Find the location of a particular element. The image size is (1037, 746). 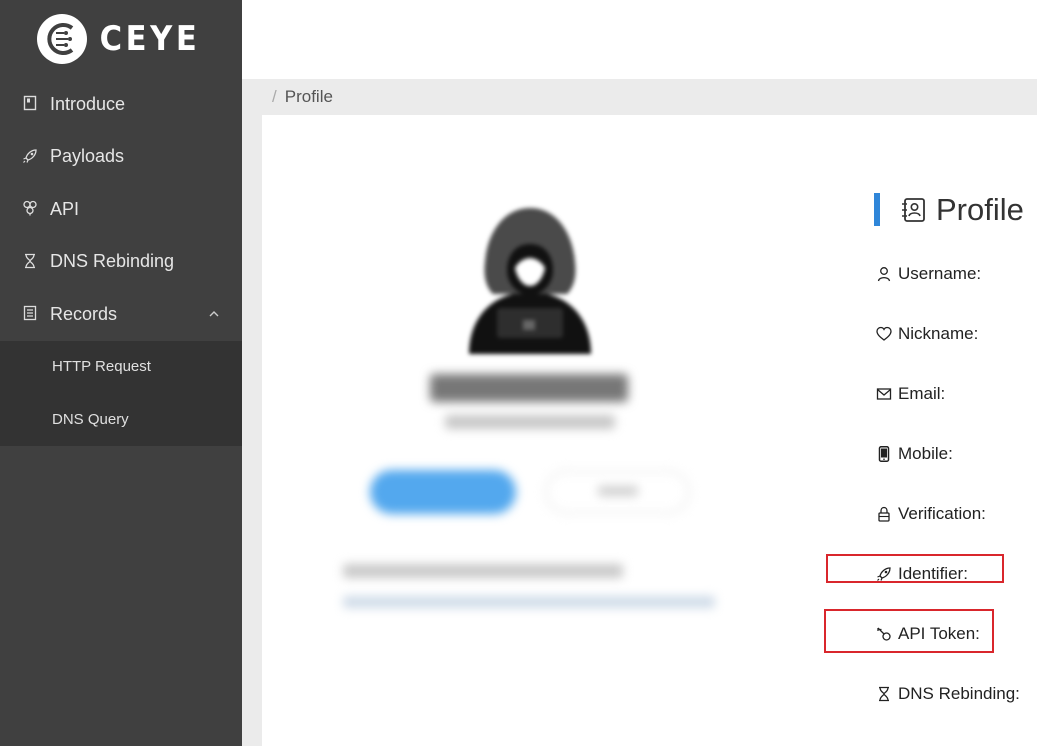

field-label: Mobile: is located at coordinates (925, 453).